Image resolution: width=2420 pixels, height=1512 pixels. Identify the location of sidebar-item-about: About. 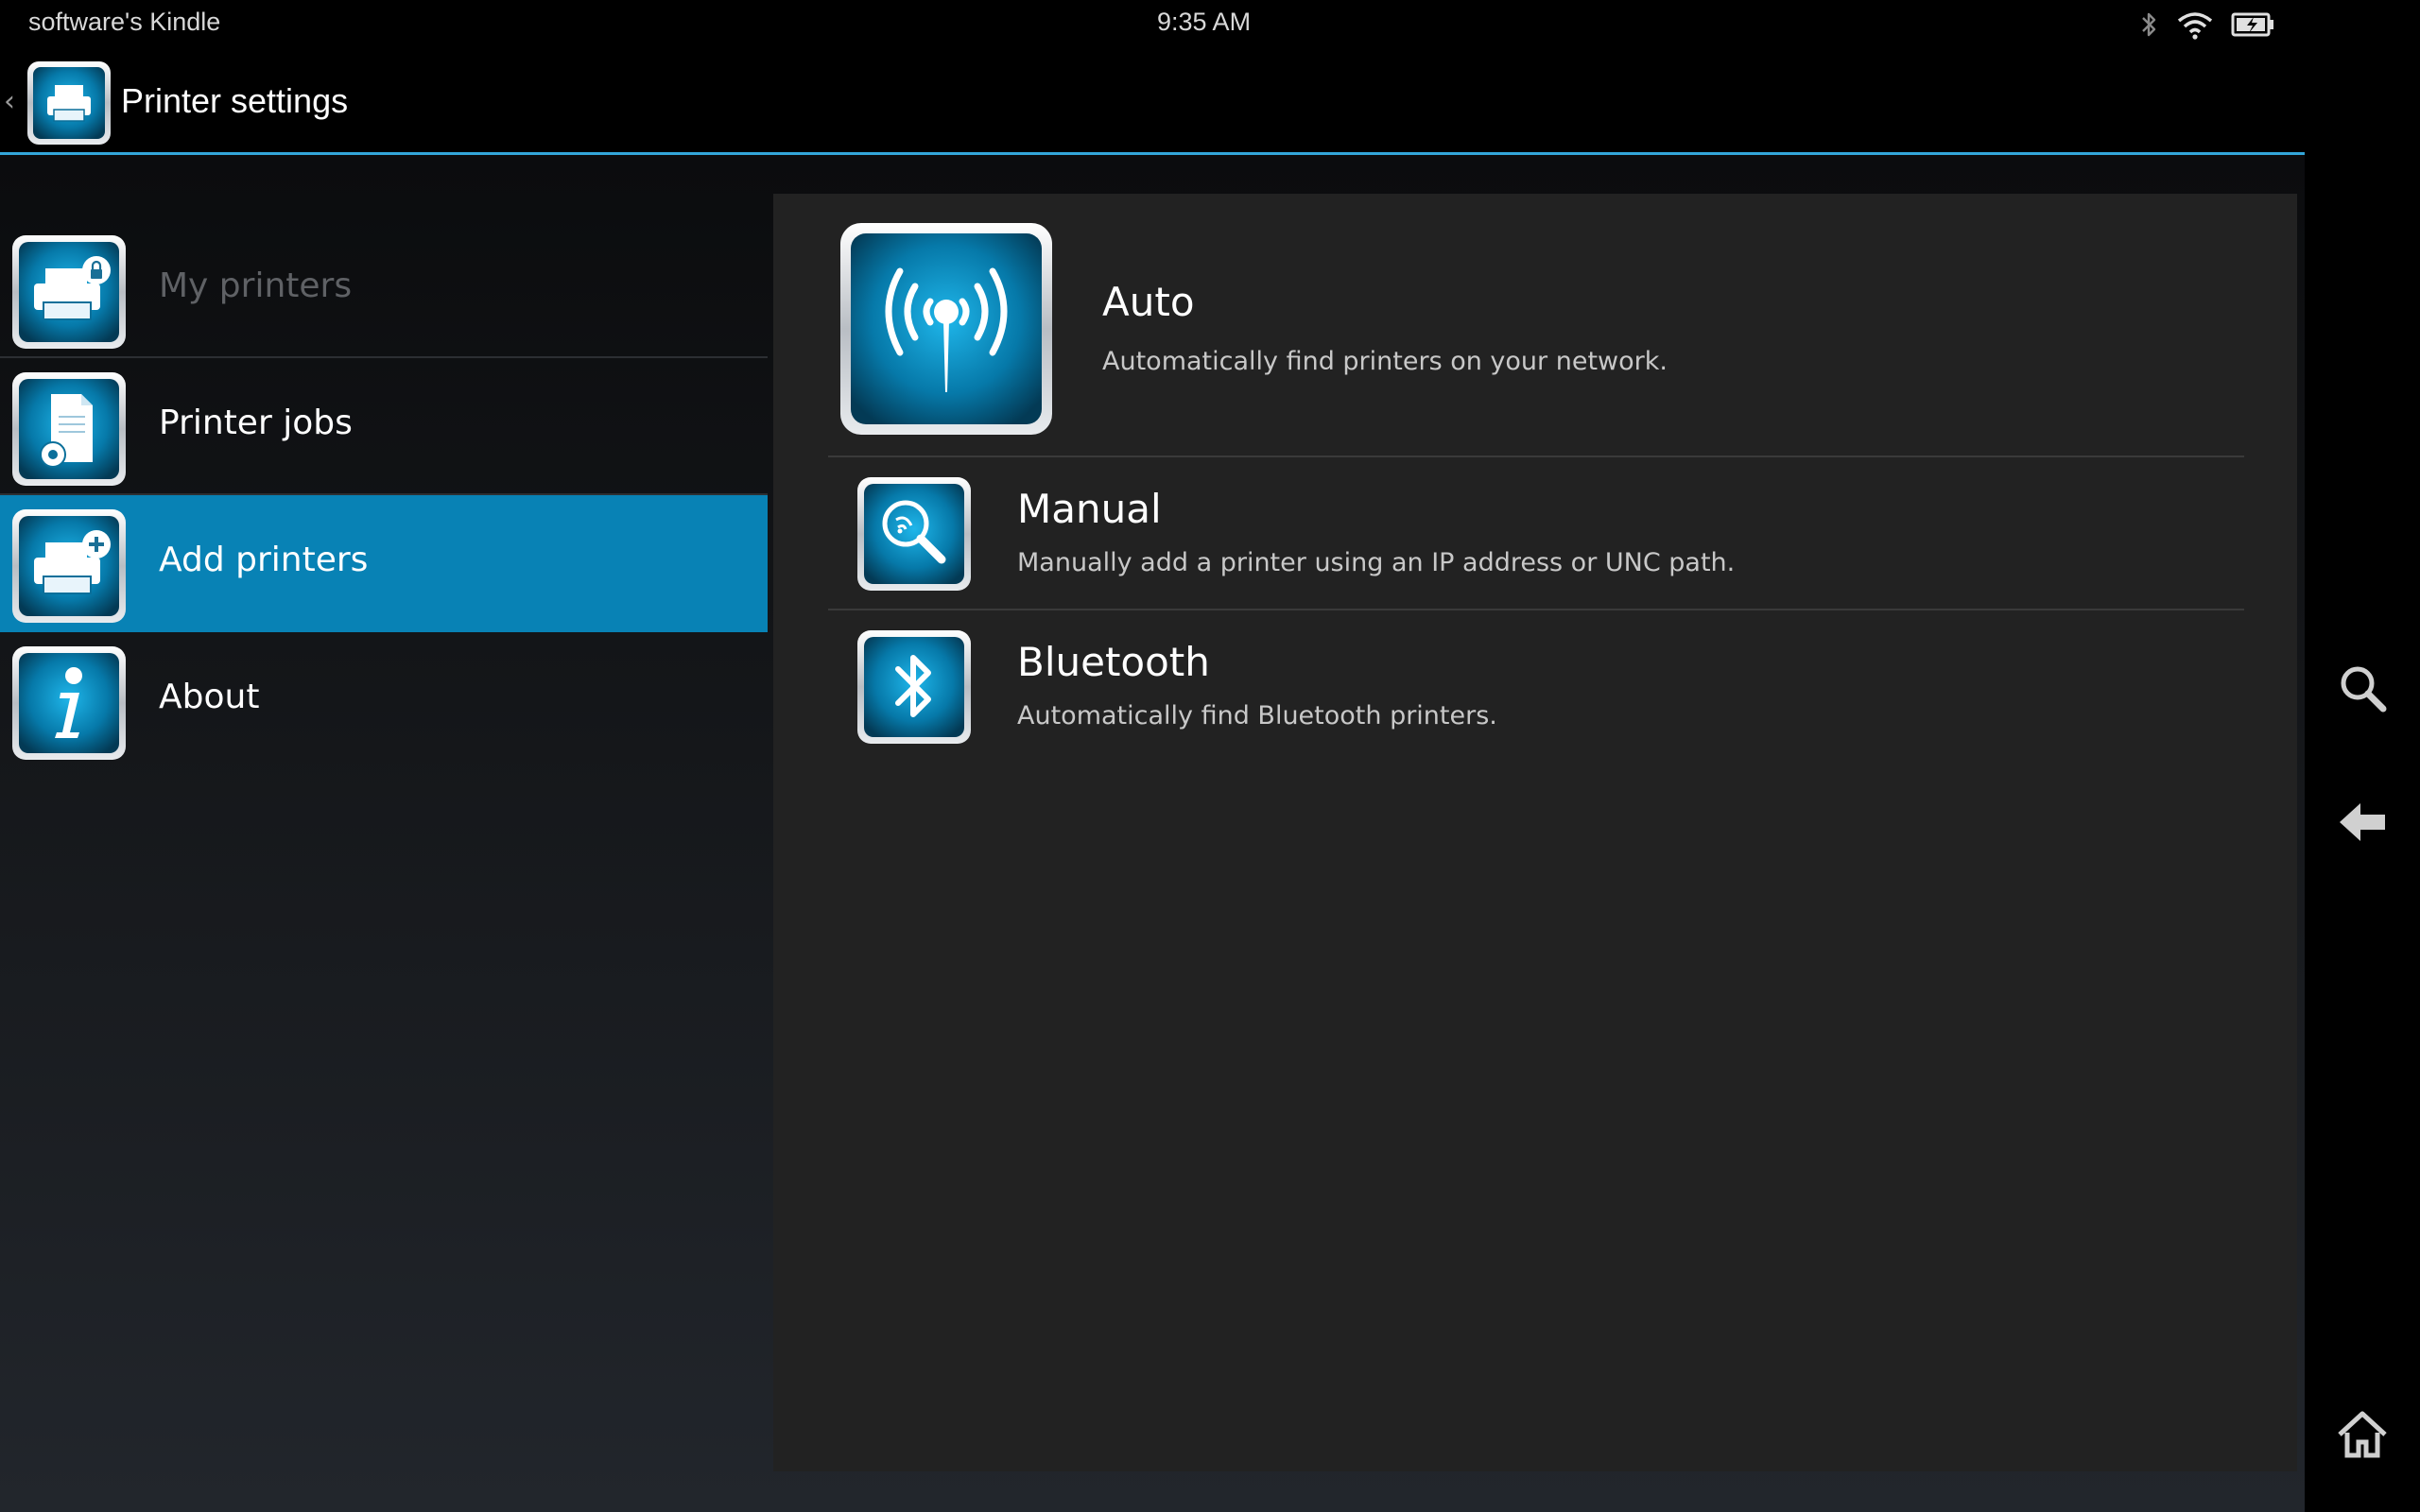
(384, 700).